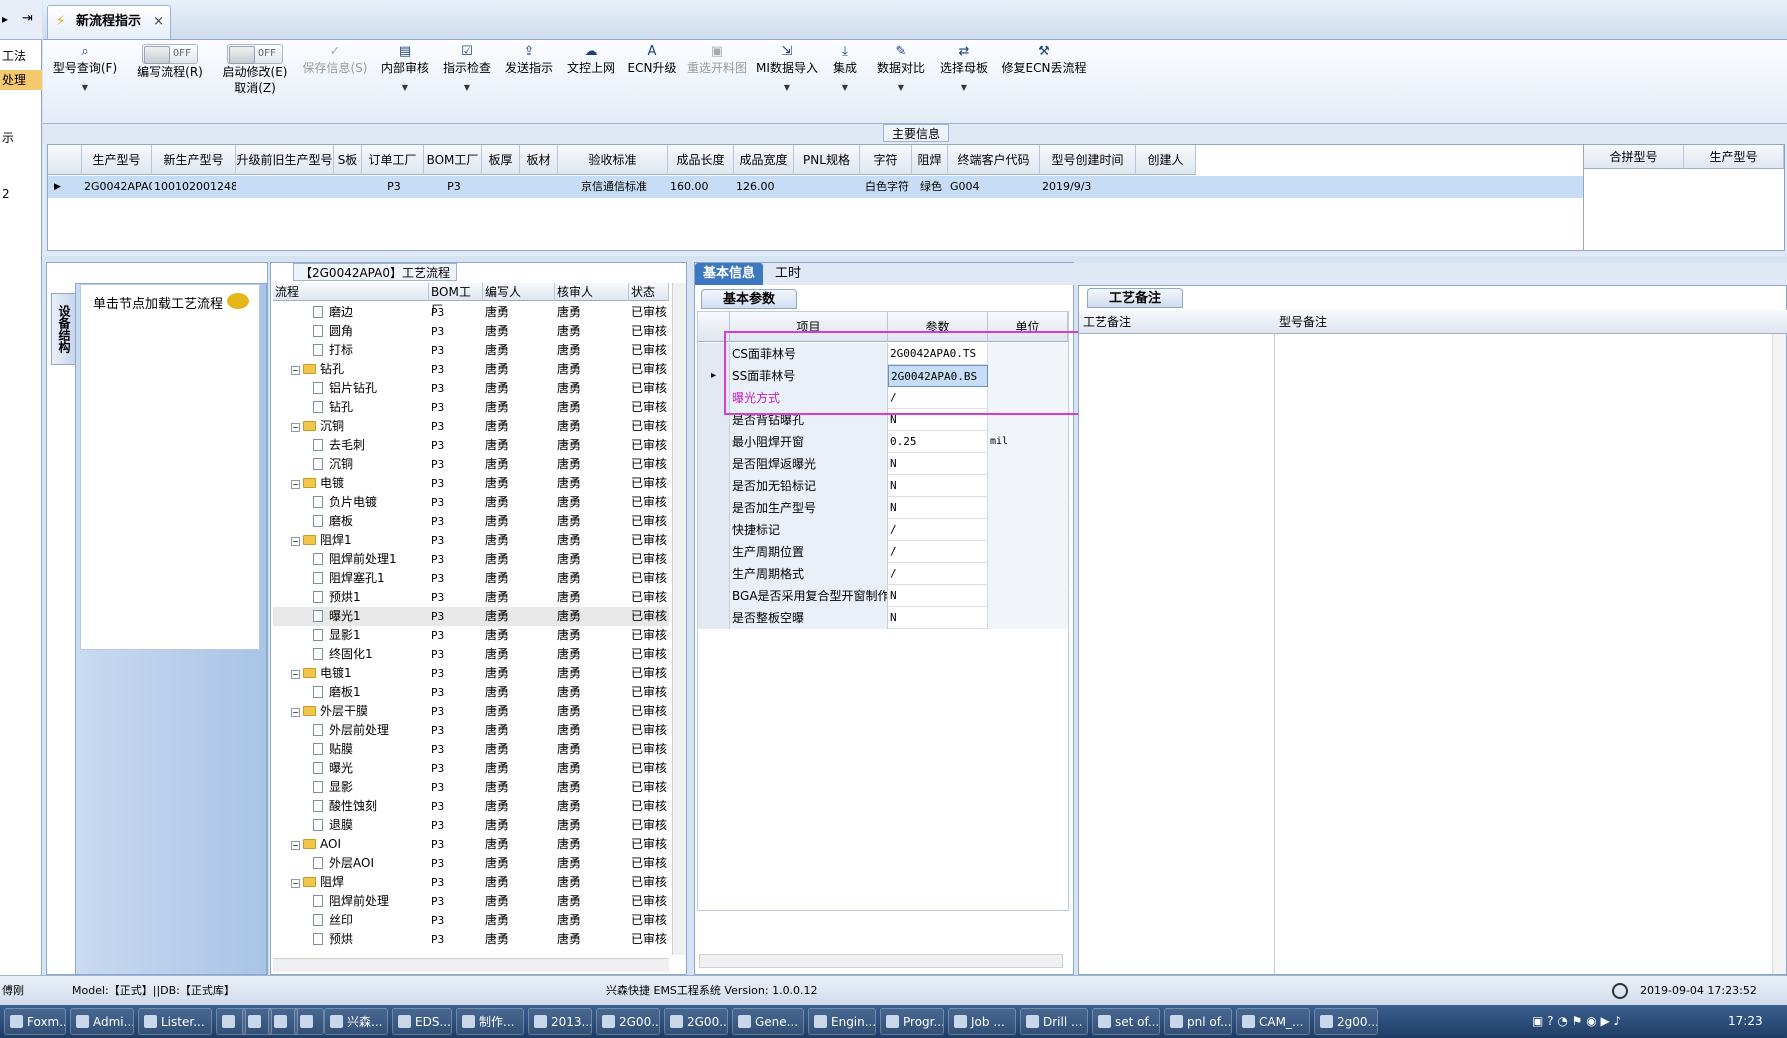 The width and height of the screenshot is (1787, 1038). I want to click on ecn-upgrade-button: A ECN升级, so click(652, 60).